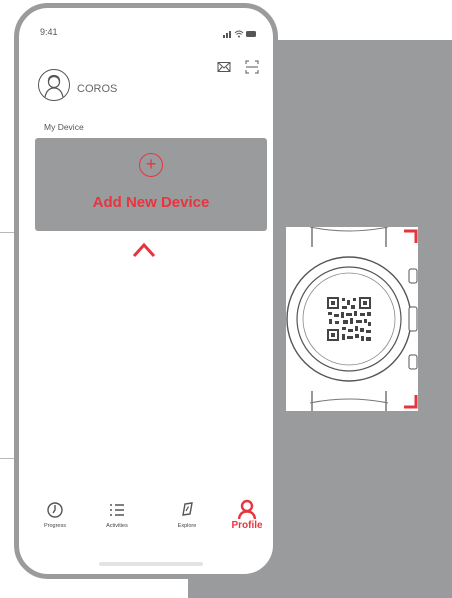  I want to click on status-time: 9:41, so click(49, 32).